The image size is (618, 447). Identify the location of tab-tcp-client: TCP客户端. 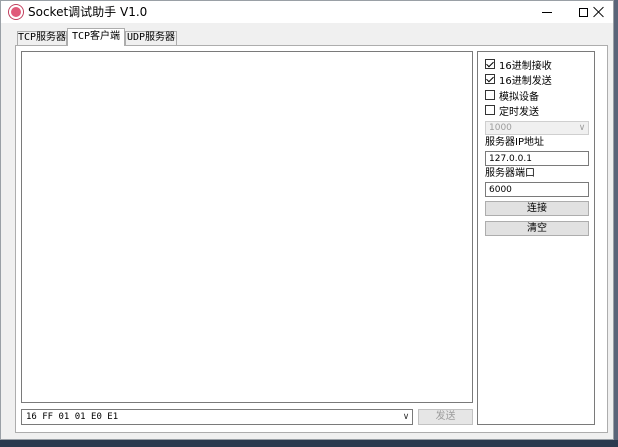
(96, 37).